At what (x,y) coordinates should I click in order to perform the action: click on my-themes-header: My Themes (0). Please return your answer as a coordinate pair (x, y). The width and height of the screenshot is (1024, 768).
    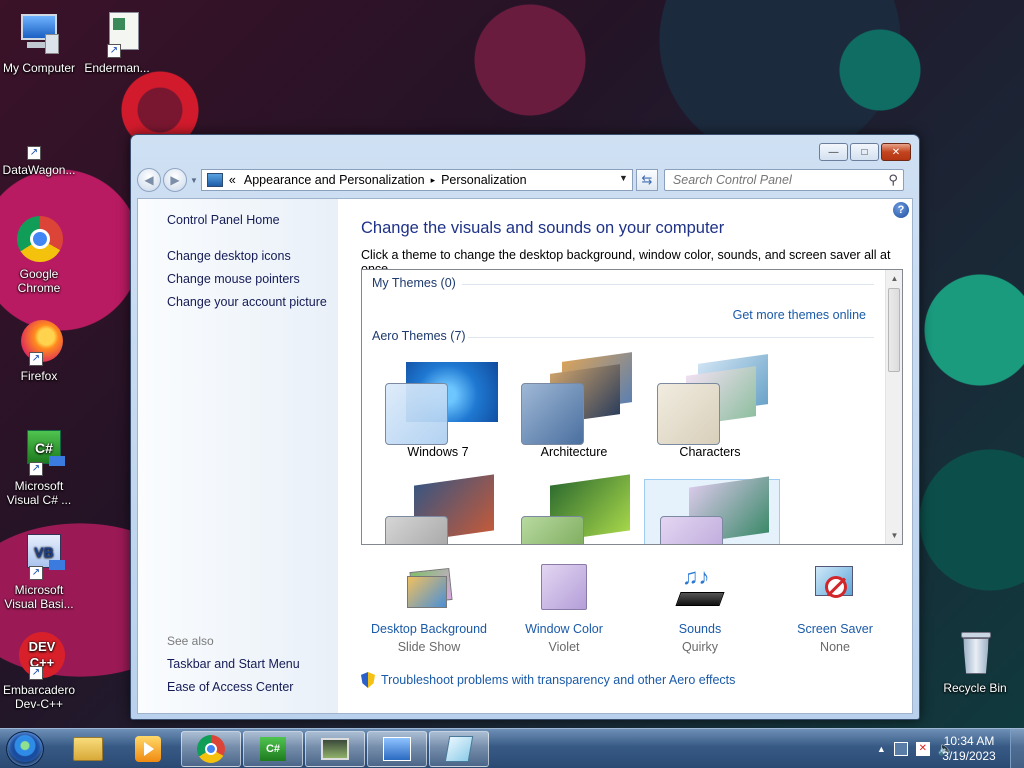
    Looking at the image, I should click on (414, 283).